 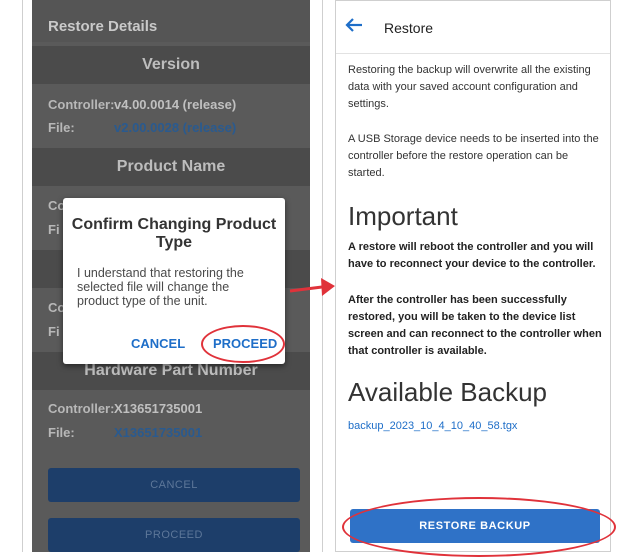 I want to click on product-name-section: Product Name, so click(x=171, y=167).